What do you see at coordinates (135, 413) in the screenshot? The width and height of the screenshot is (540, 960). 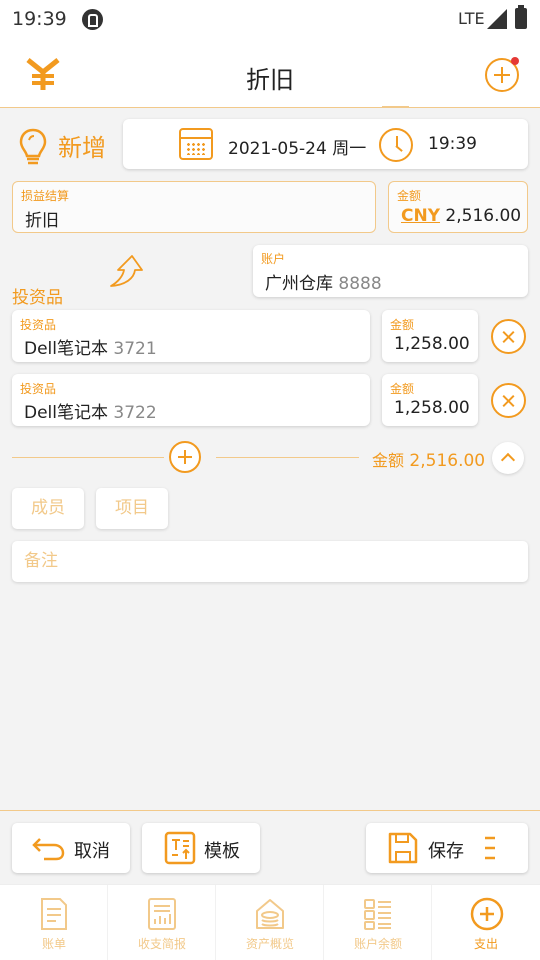 I see `investment-code: 3722` at bounding box center [135, 413].